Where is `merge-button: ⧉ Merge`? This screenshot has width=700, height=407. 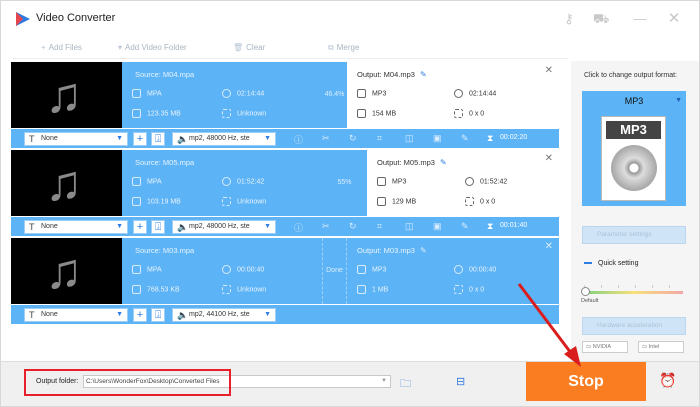
merge-button: ⧉ Merge is located at coordinates (343, 48).